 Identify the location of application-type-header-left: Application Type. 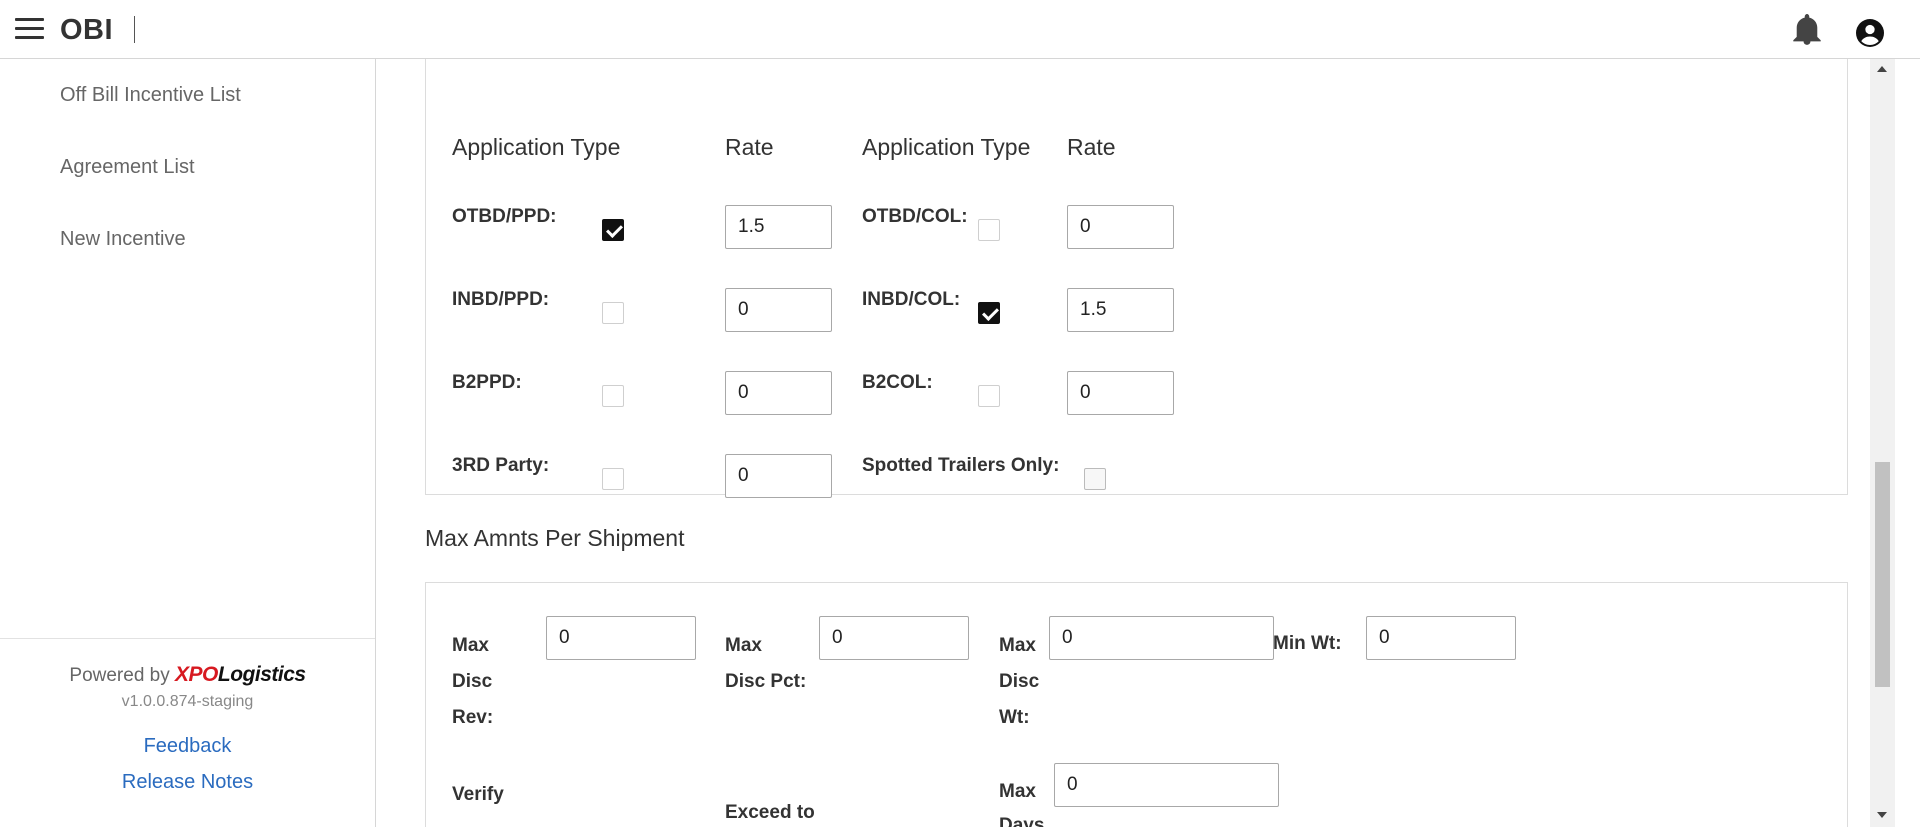
(536, 147).